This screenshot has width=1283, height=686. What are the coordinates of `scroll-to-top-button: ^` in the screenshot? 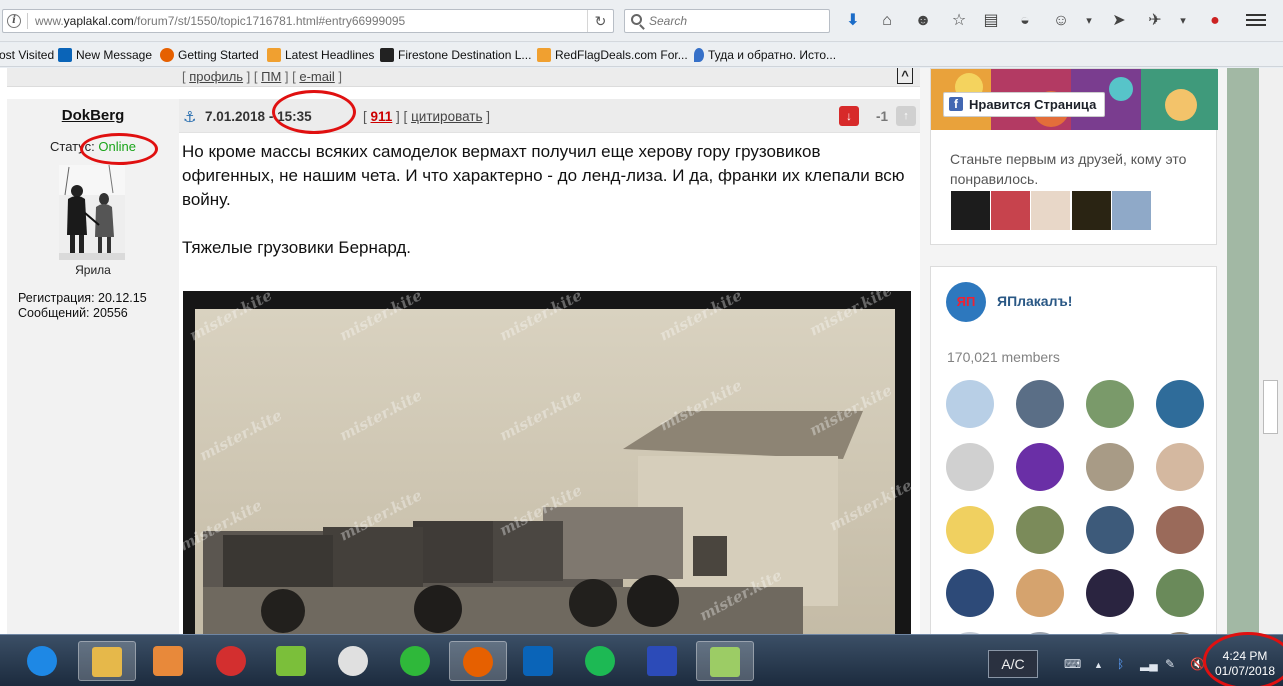 It's located at (905, 76).